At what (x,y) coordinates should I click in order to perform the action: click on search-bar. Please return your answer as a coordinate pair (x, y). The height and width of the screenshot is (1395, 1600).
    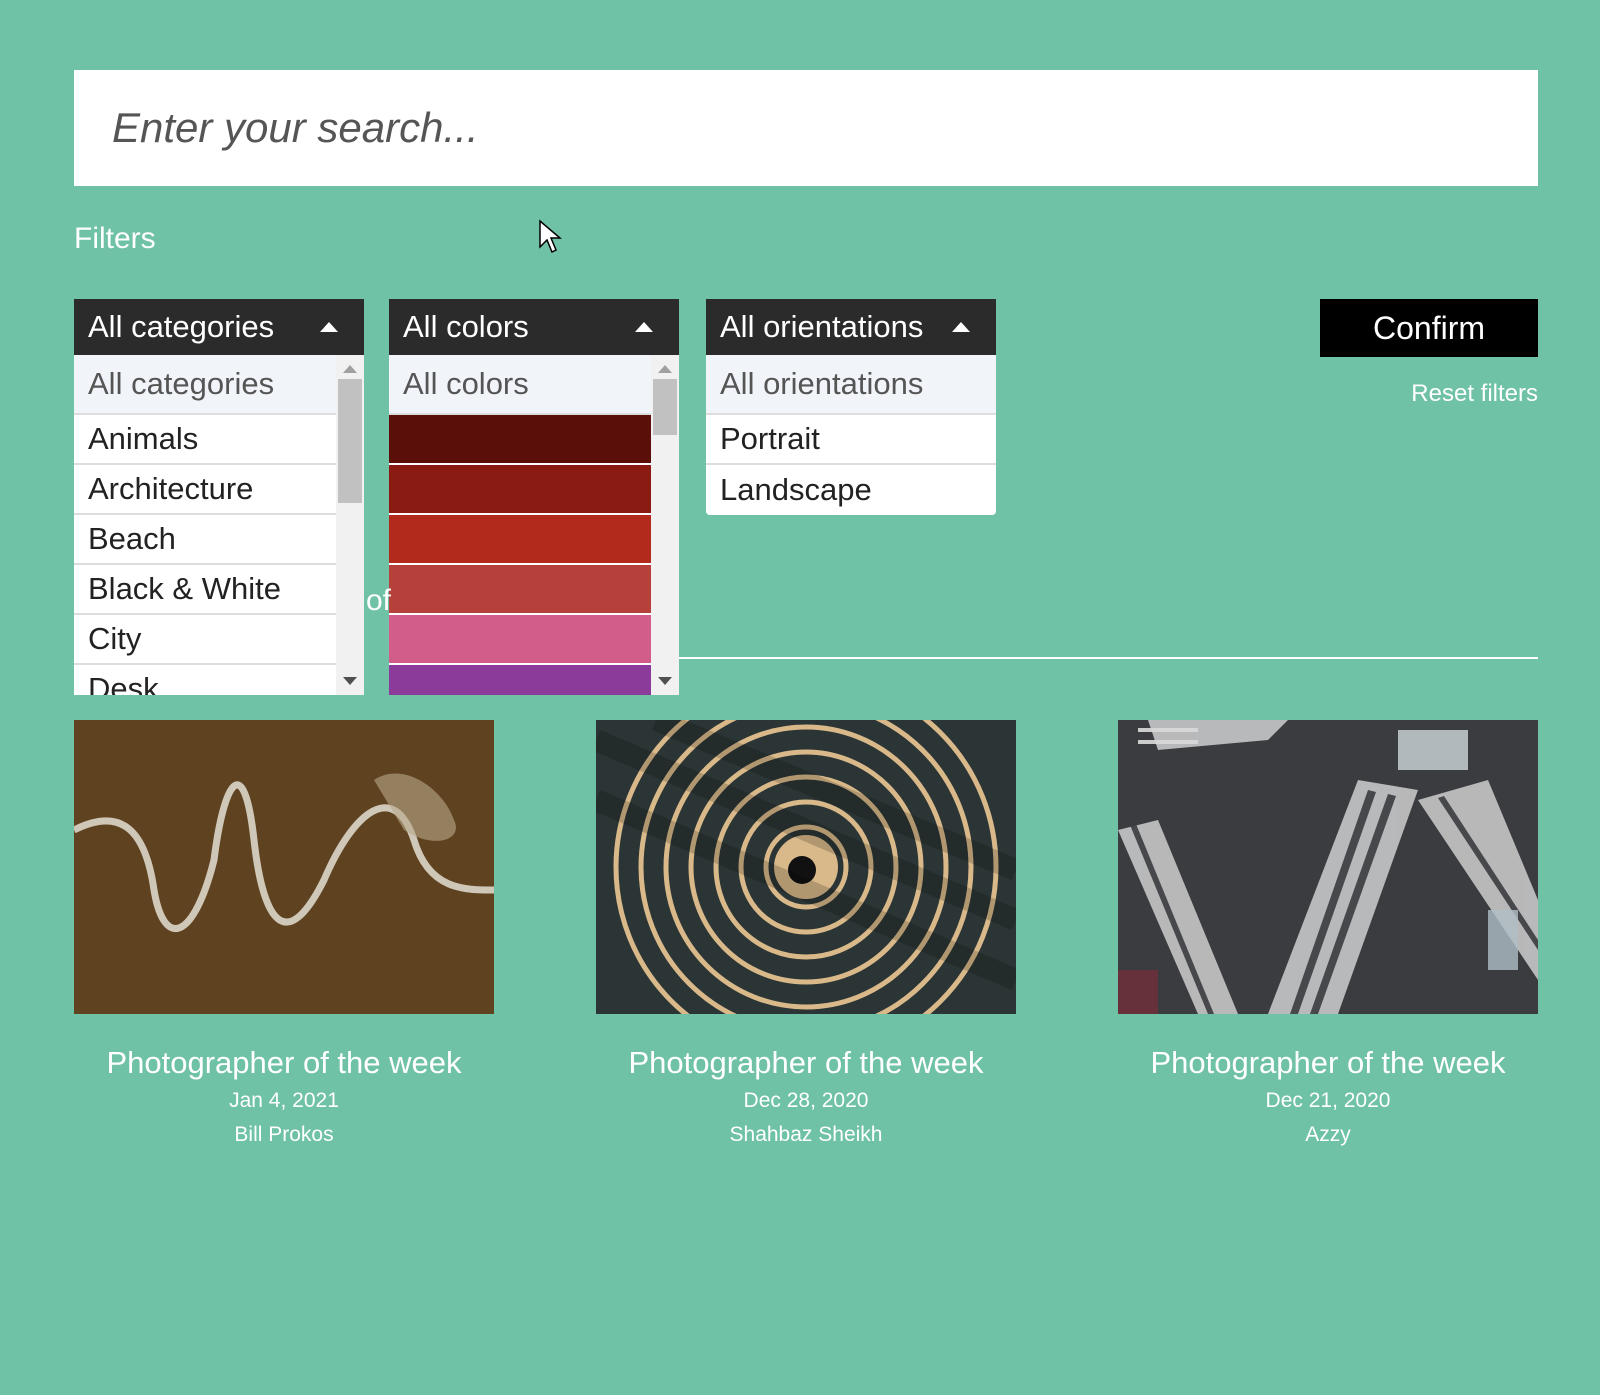
    Looking at the image, I should click on (806, 128).